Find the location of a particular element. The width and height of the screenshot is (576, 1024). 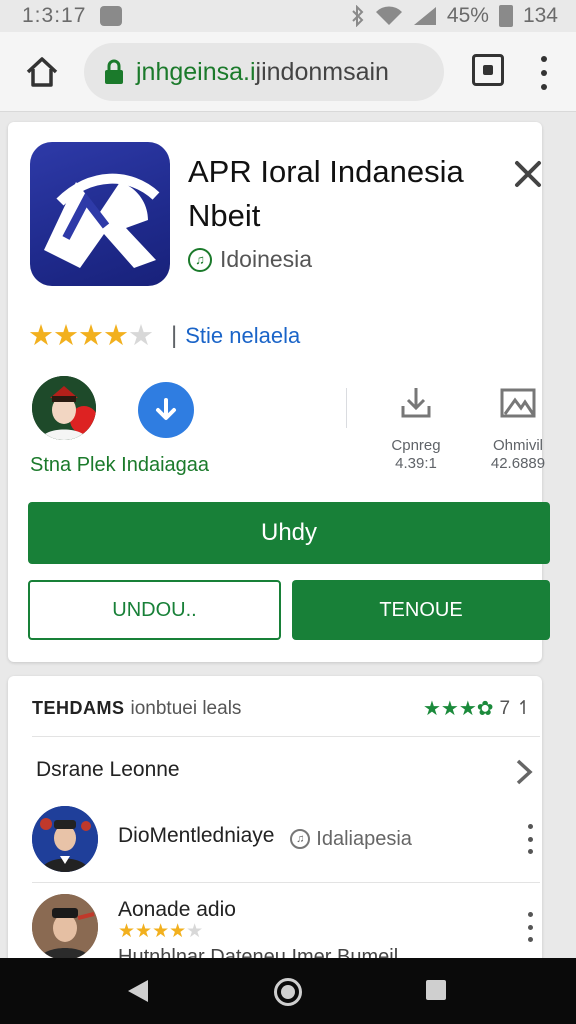

rating-row: ★★★★★ | Stie nelaela is located at coordinates (164, 335).